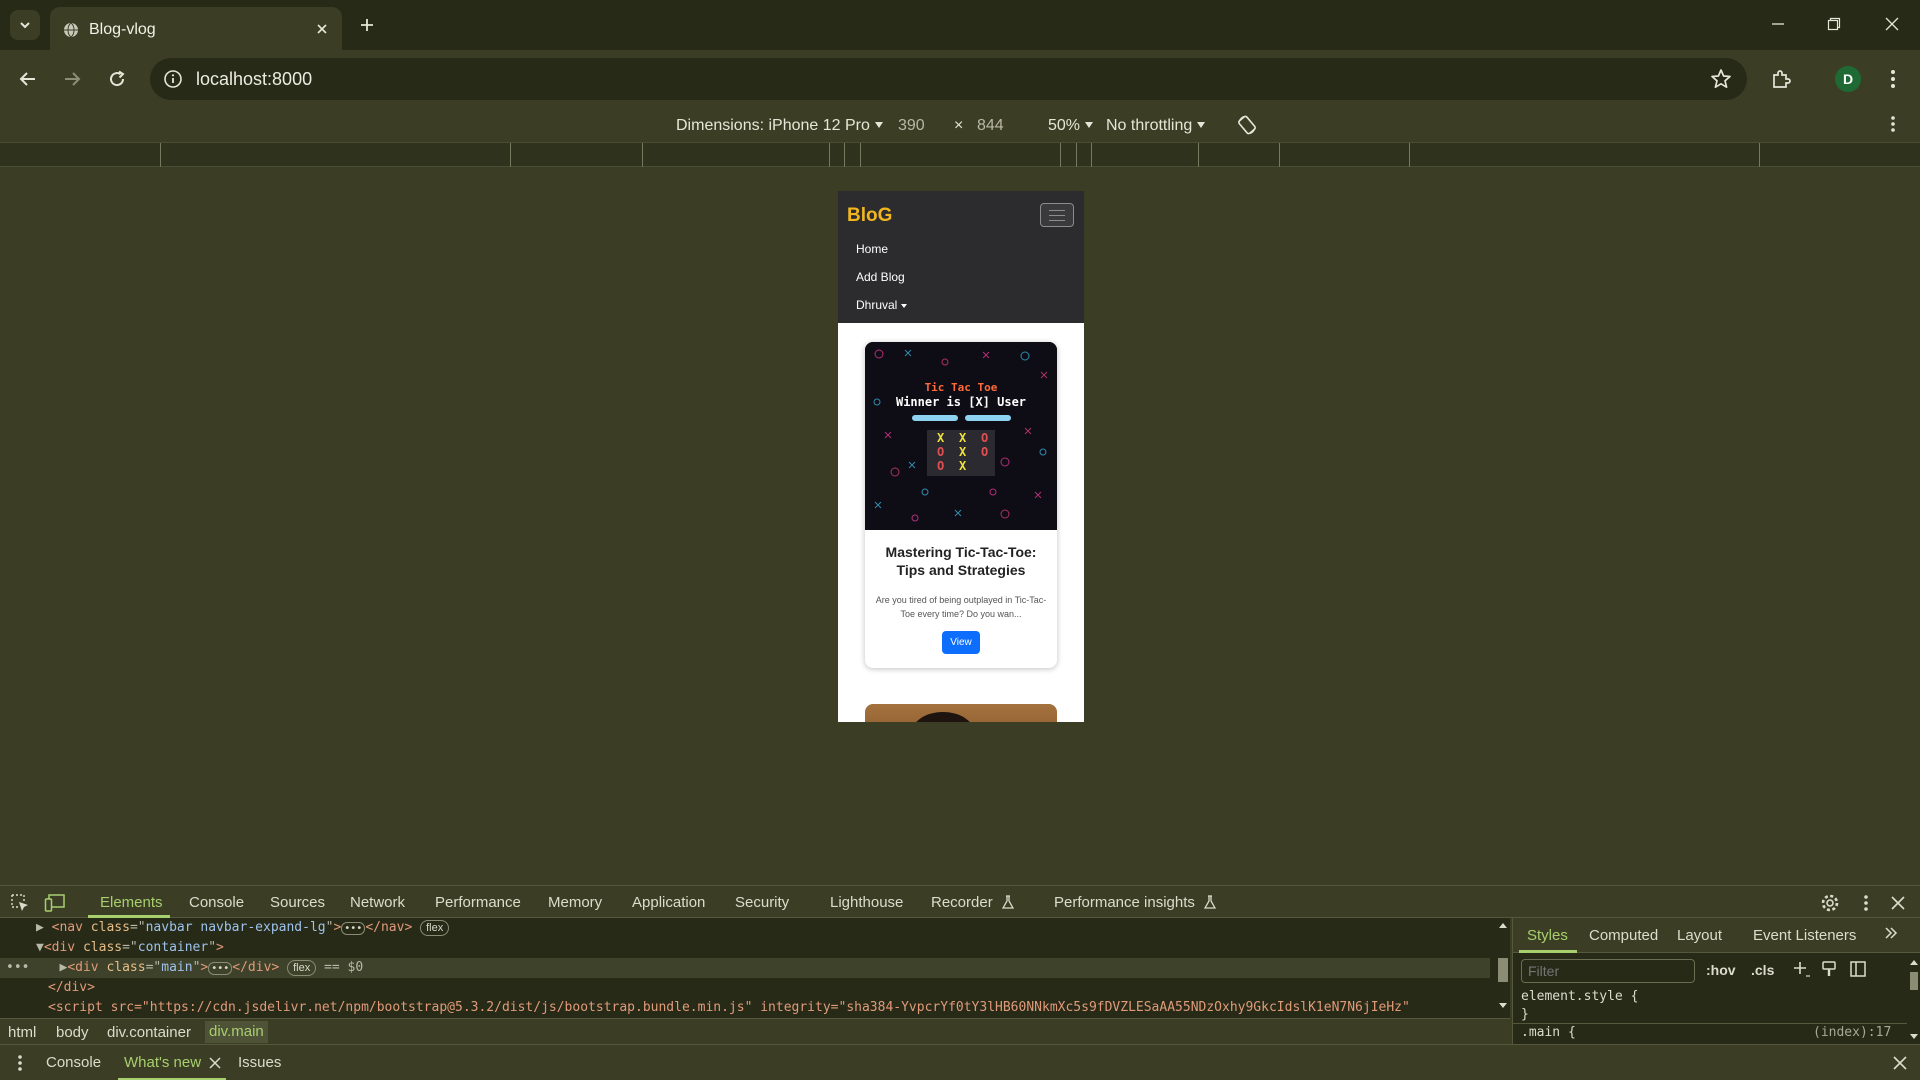 The height and width of the screenshot is (1080, 1920). I want to click on breadcrumb-div-container: div.container, so click(149, 1032).